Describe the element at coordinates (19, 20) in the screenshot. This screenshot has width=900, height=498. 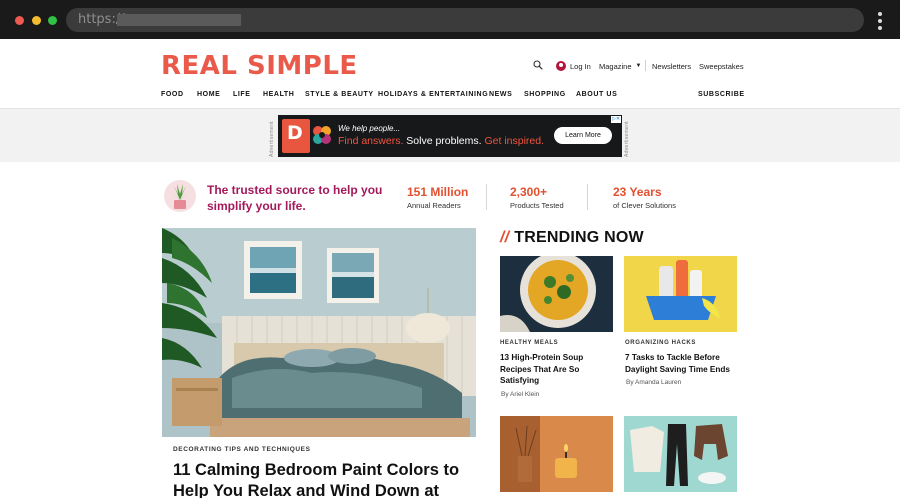
I see `close-window-dot` at that location.